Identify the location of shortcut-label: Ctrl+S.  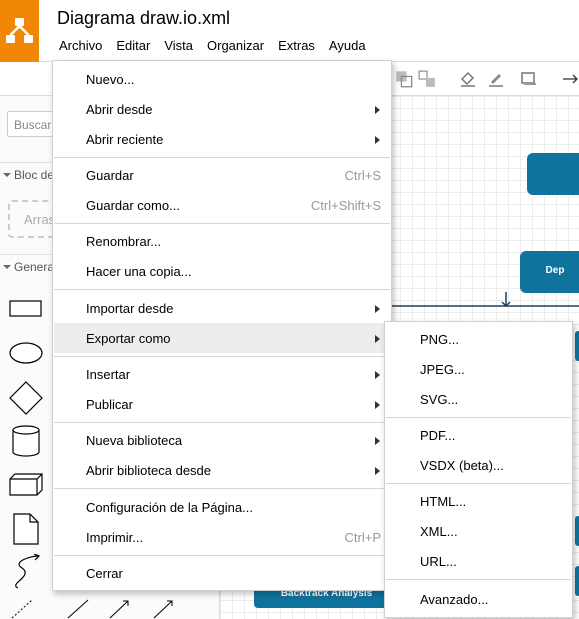
(362, 175).